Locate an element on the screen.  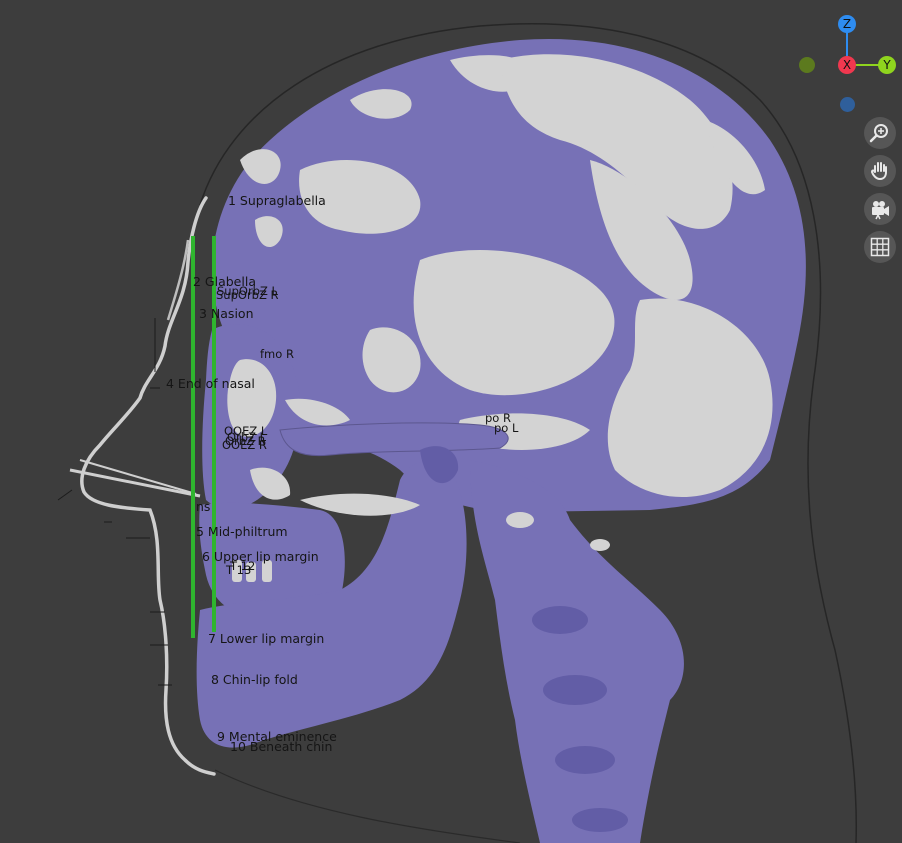
landmark-ns: ns is located at coordinates (203, 506).